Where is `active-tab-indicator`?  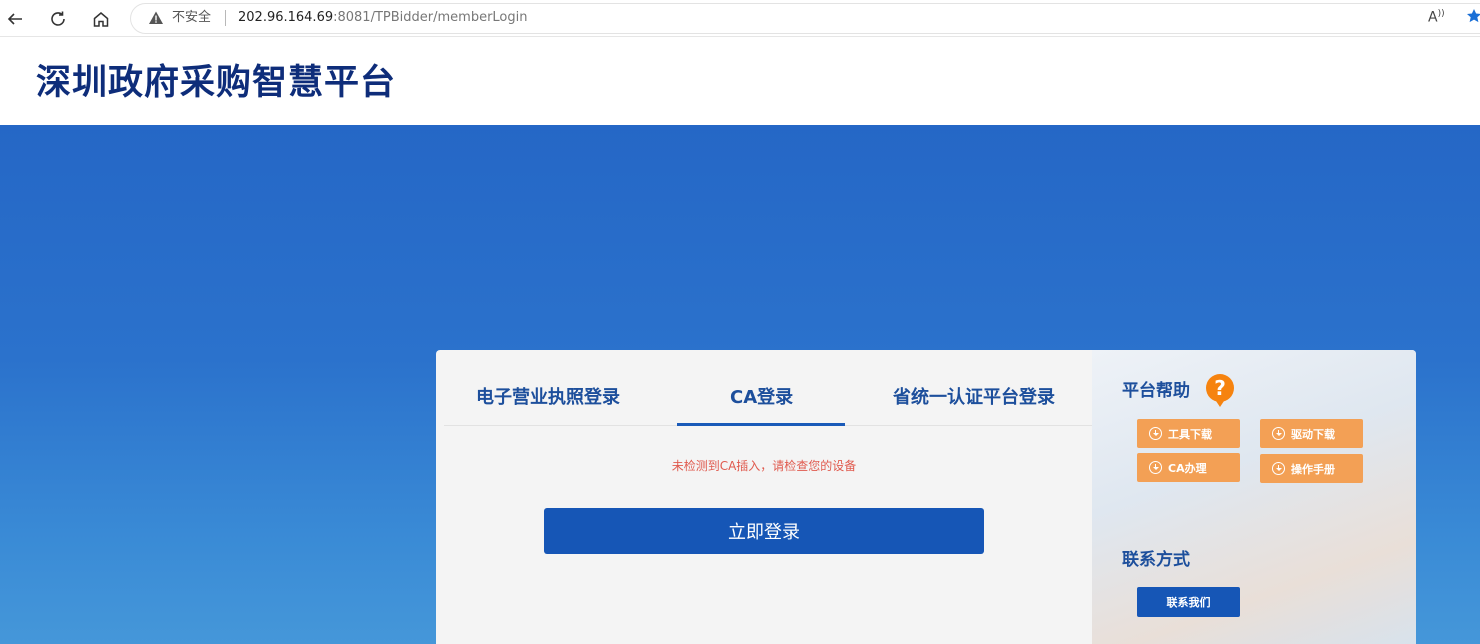 active-tab-indicator is located at coordinates (761, 424).